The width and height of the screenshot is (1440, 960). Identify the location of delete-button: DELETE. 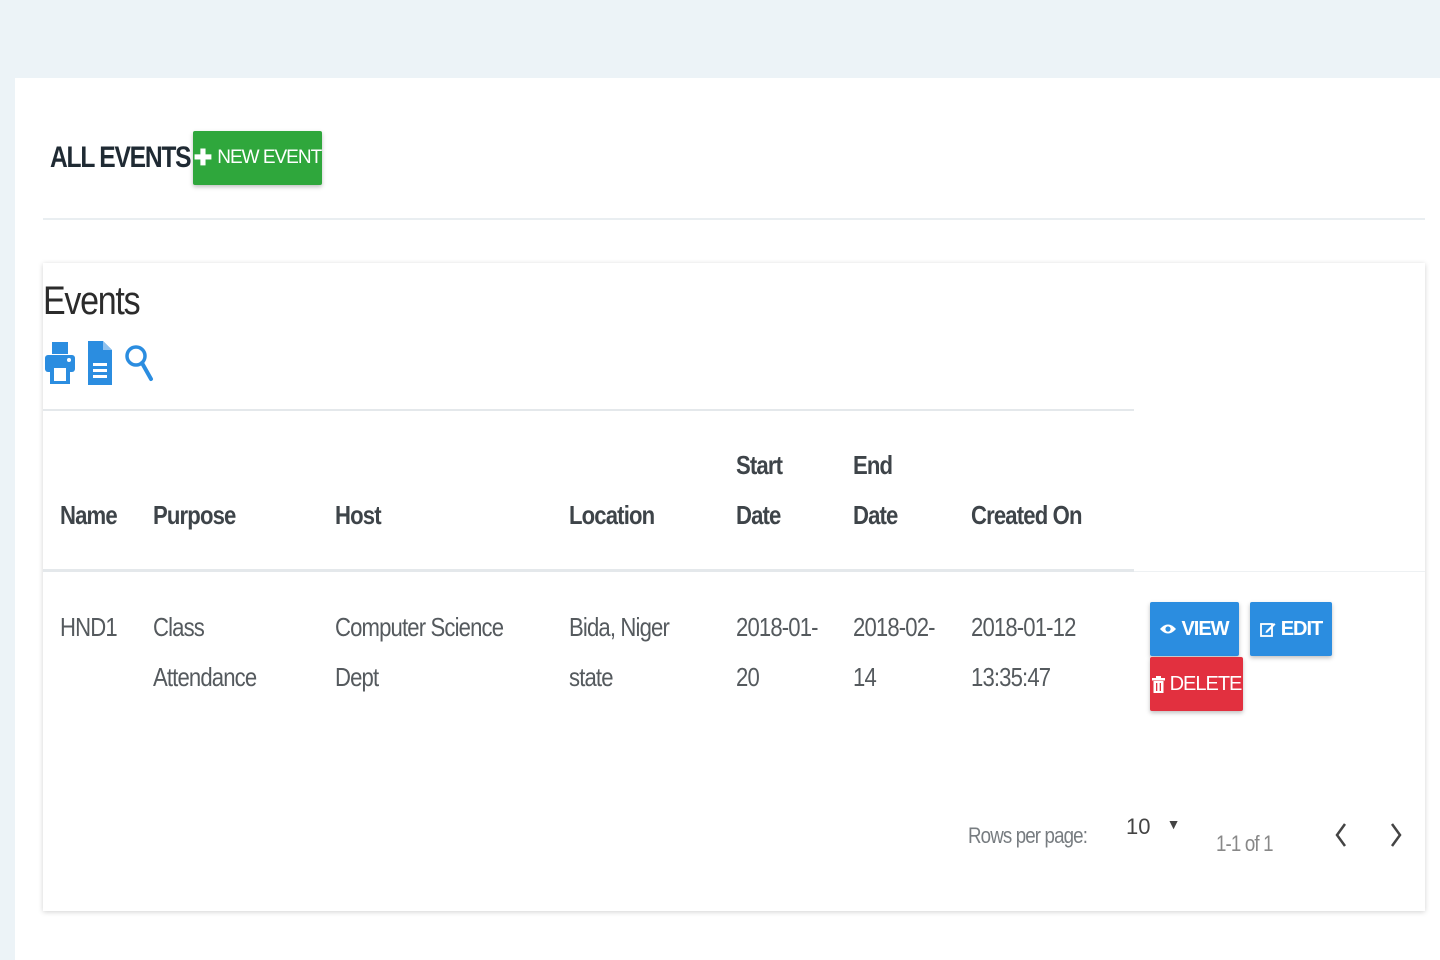
(1196, 684).